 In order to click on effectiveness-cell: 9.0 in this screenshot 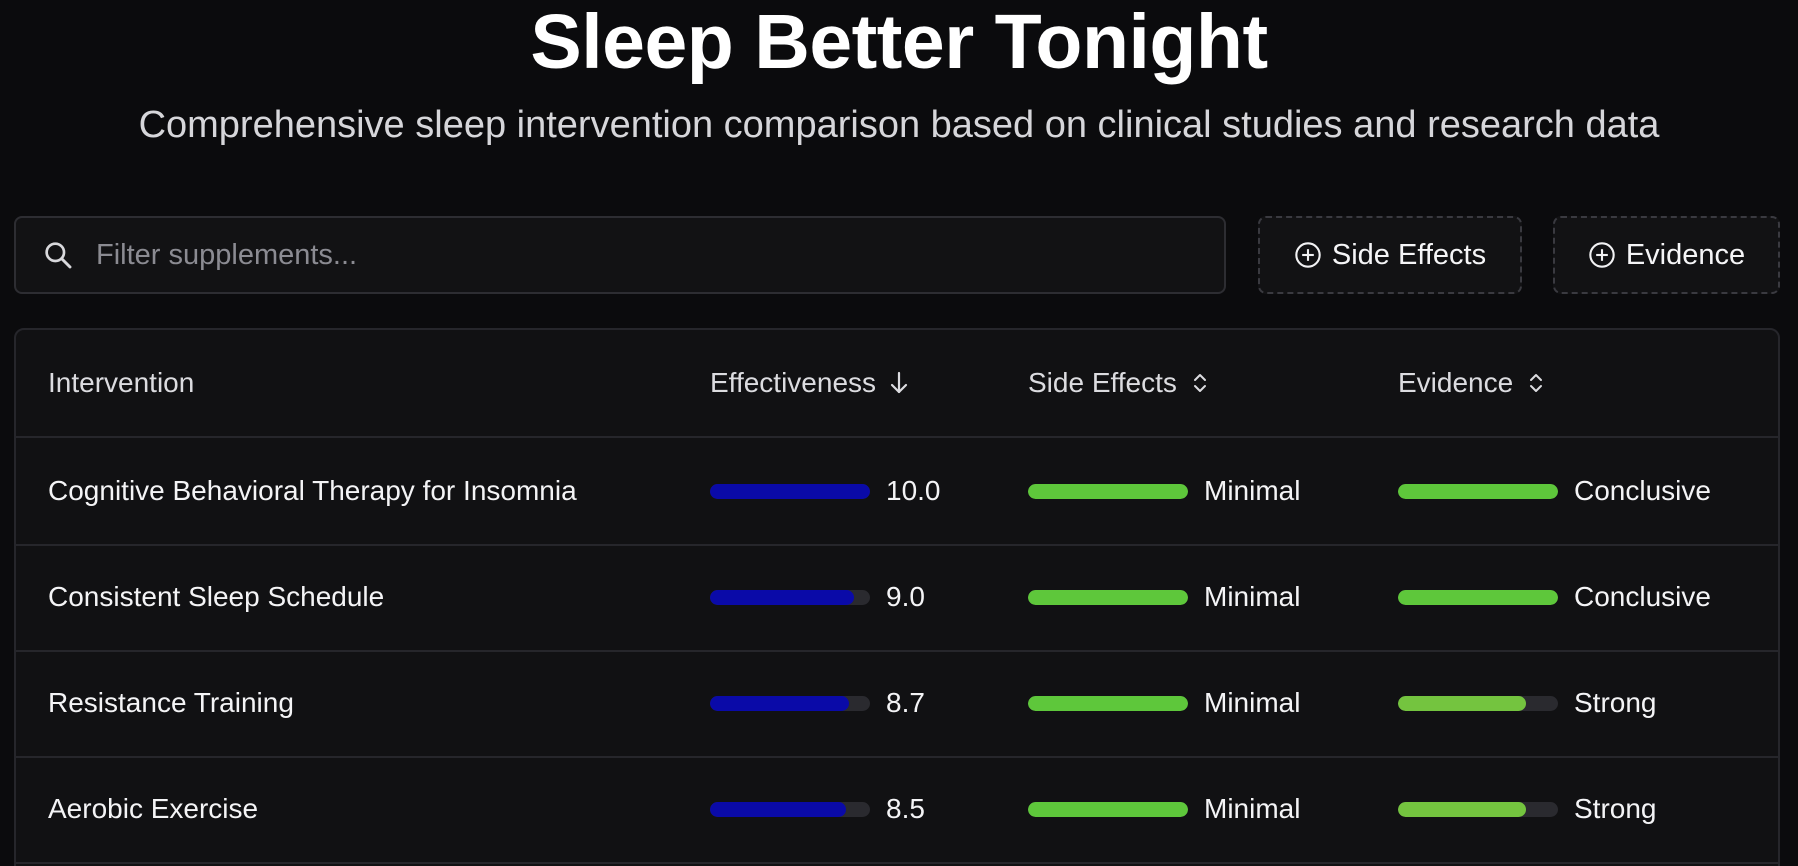, I will do `click(817, 597)`.